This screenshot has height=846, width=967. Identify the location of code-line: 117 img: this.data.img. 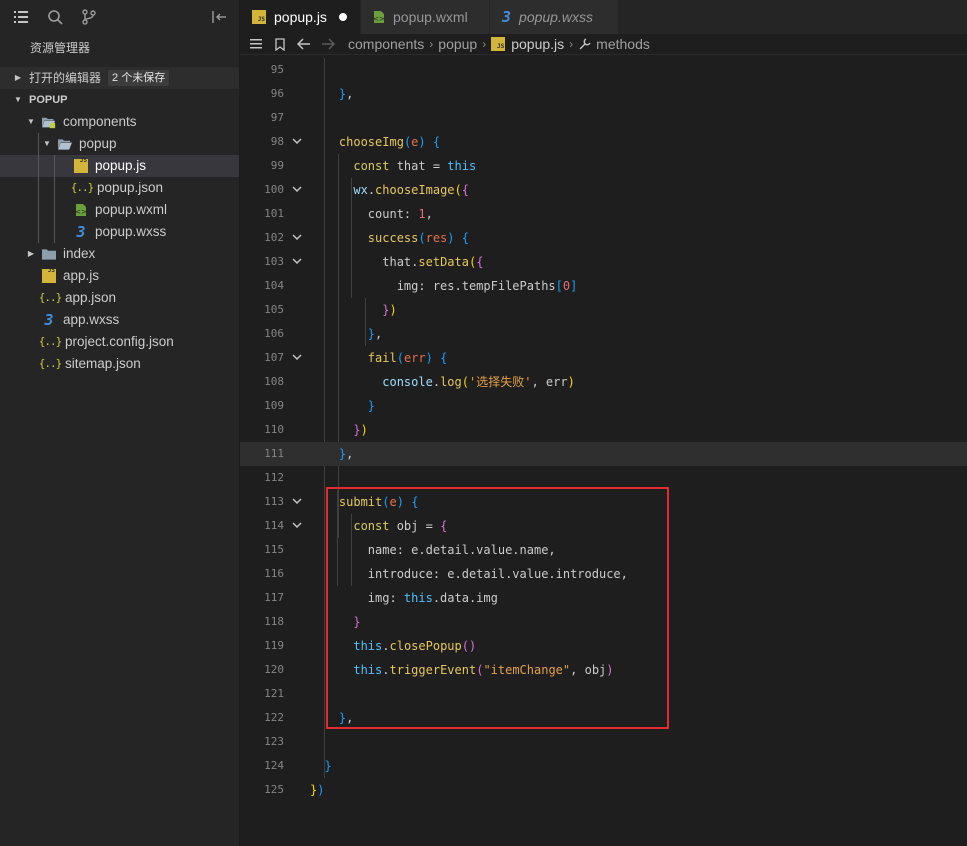
(603, 598).